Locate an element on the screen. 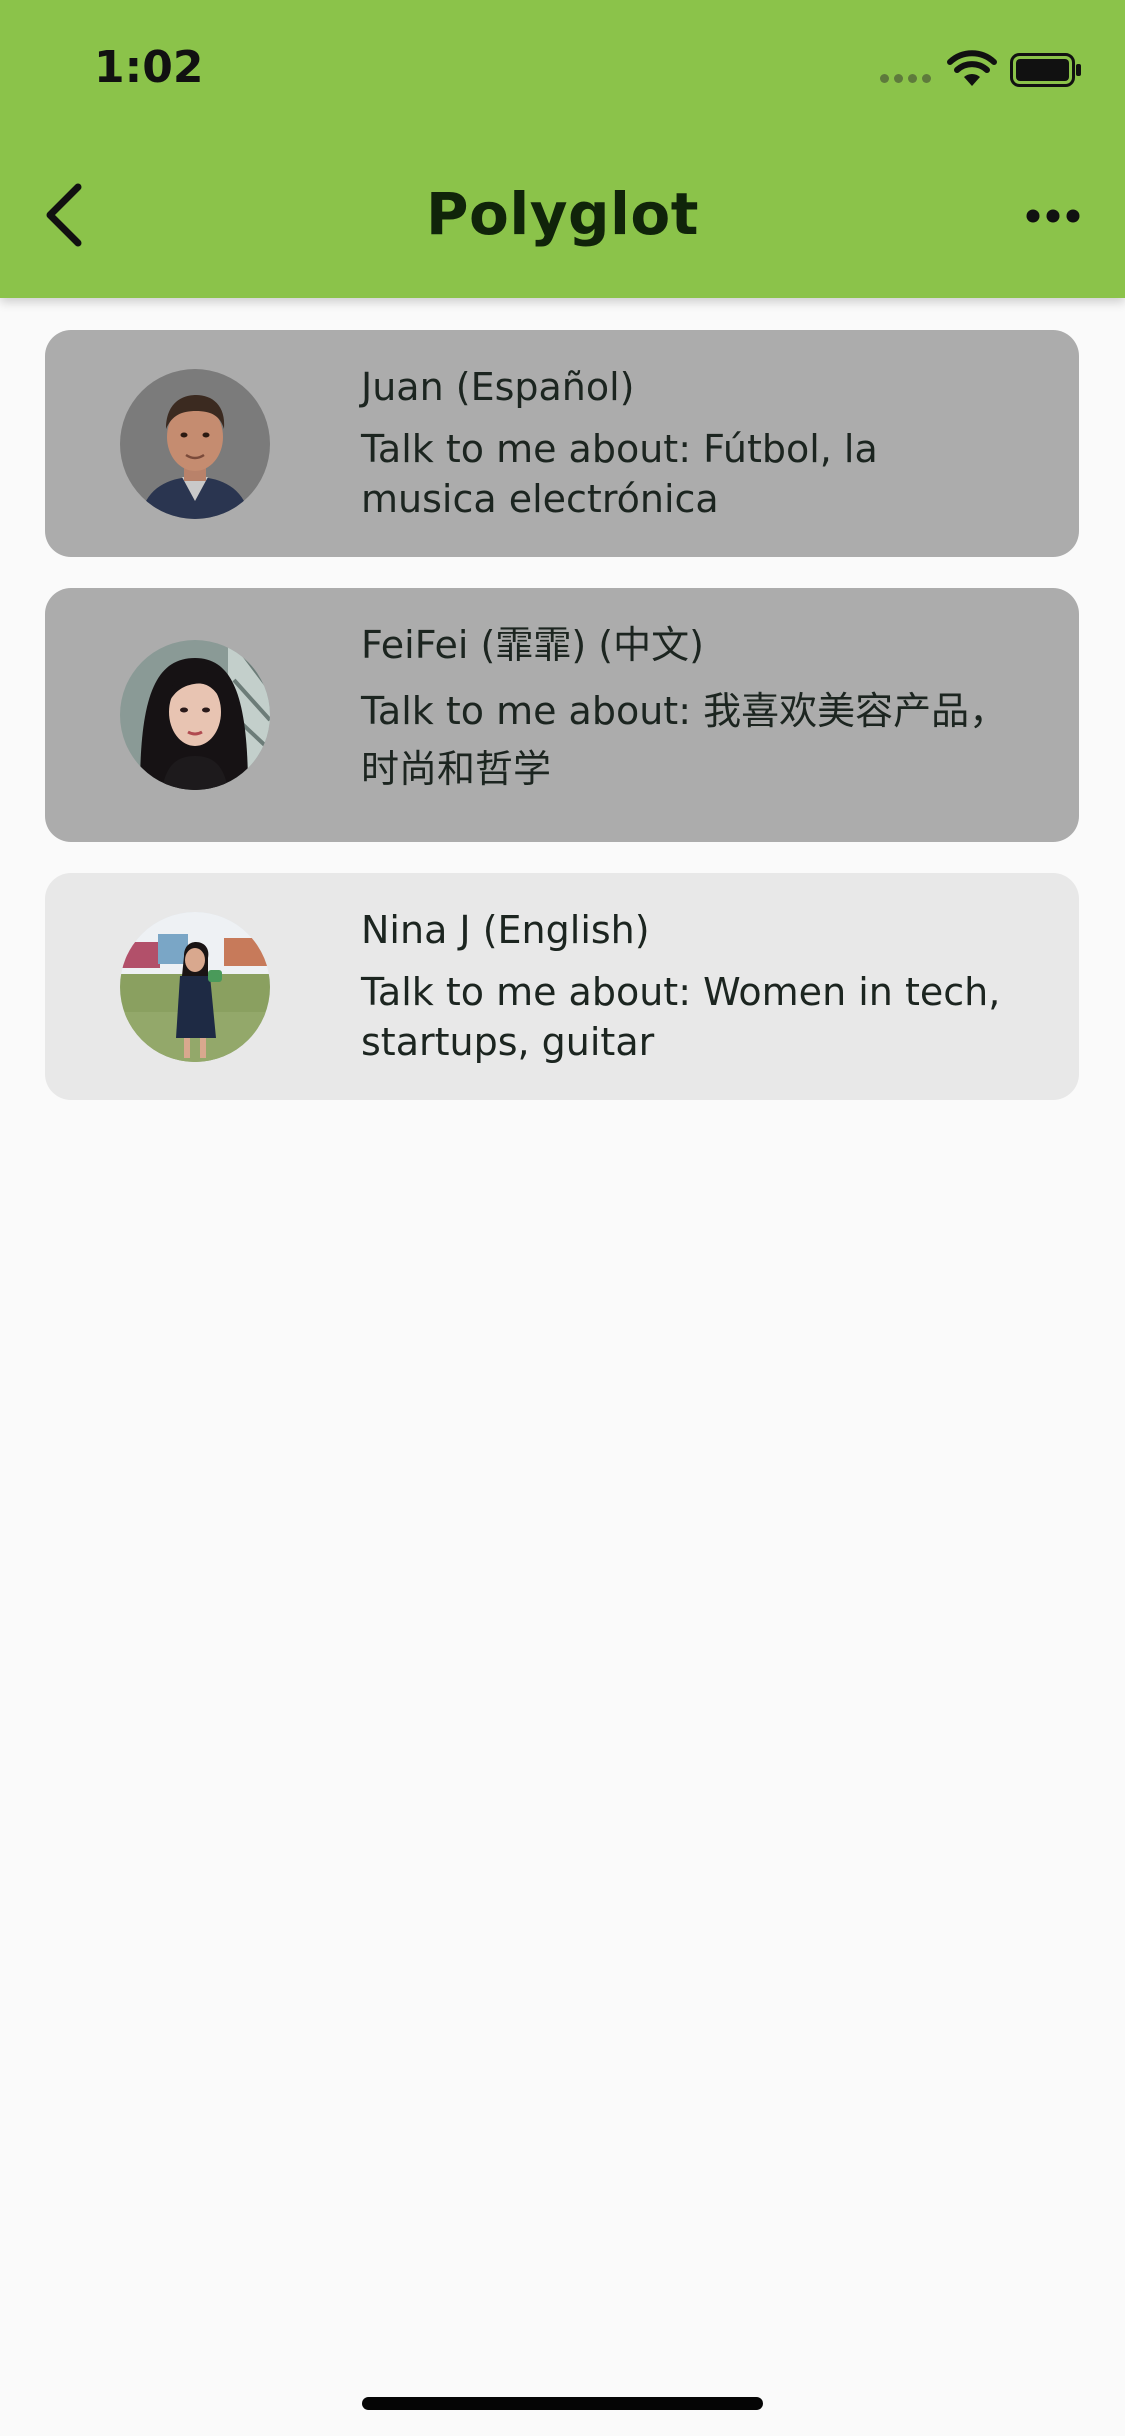  wifi-icon is located at coordinates (972, 68).